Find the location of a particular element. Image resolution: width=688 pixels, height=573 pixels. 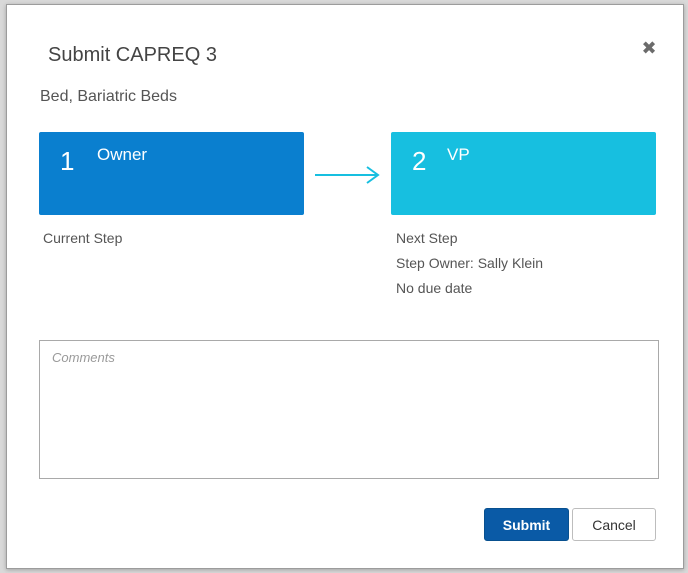

current-step-card: 1 Owner is located at coordinates (171, 173).